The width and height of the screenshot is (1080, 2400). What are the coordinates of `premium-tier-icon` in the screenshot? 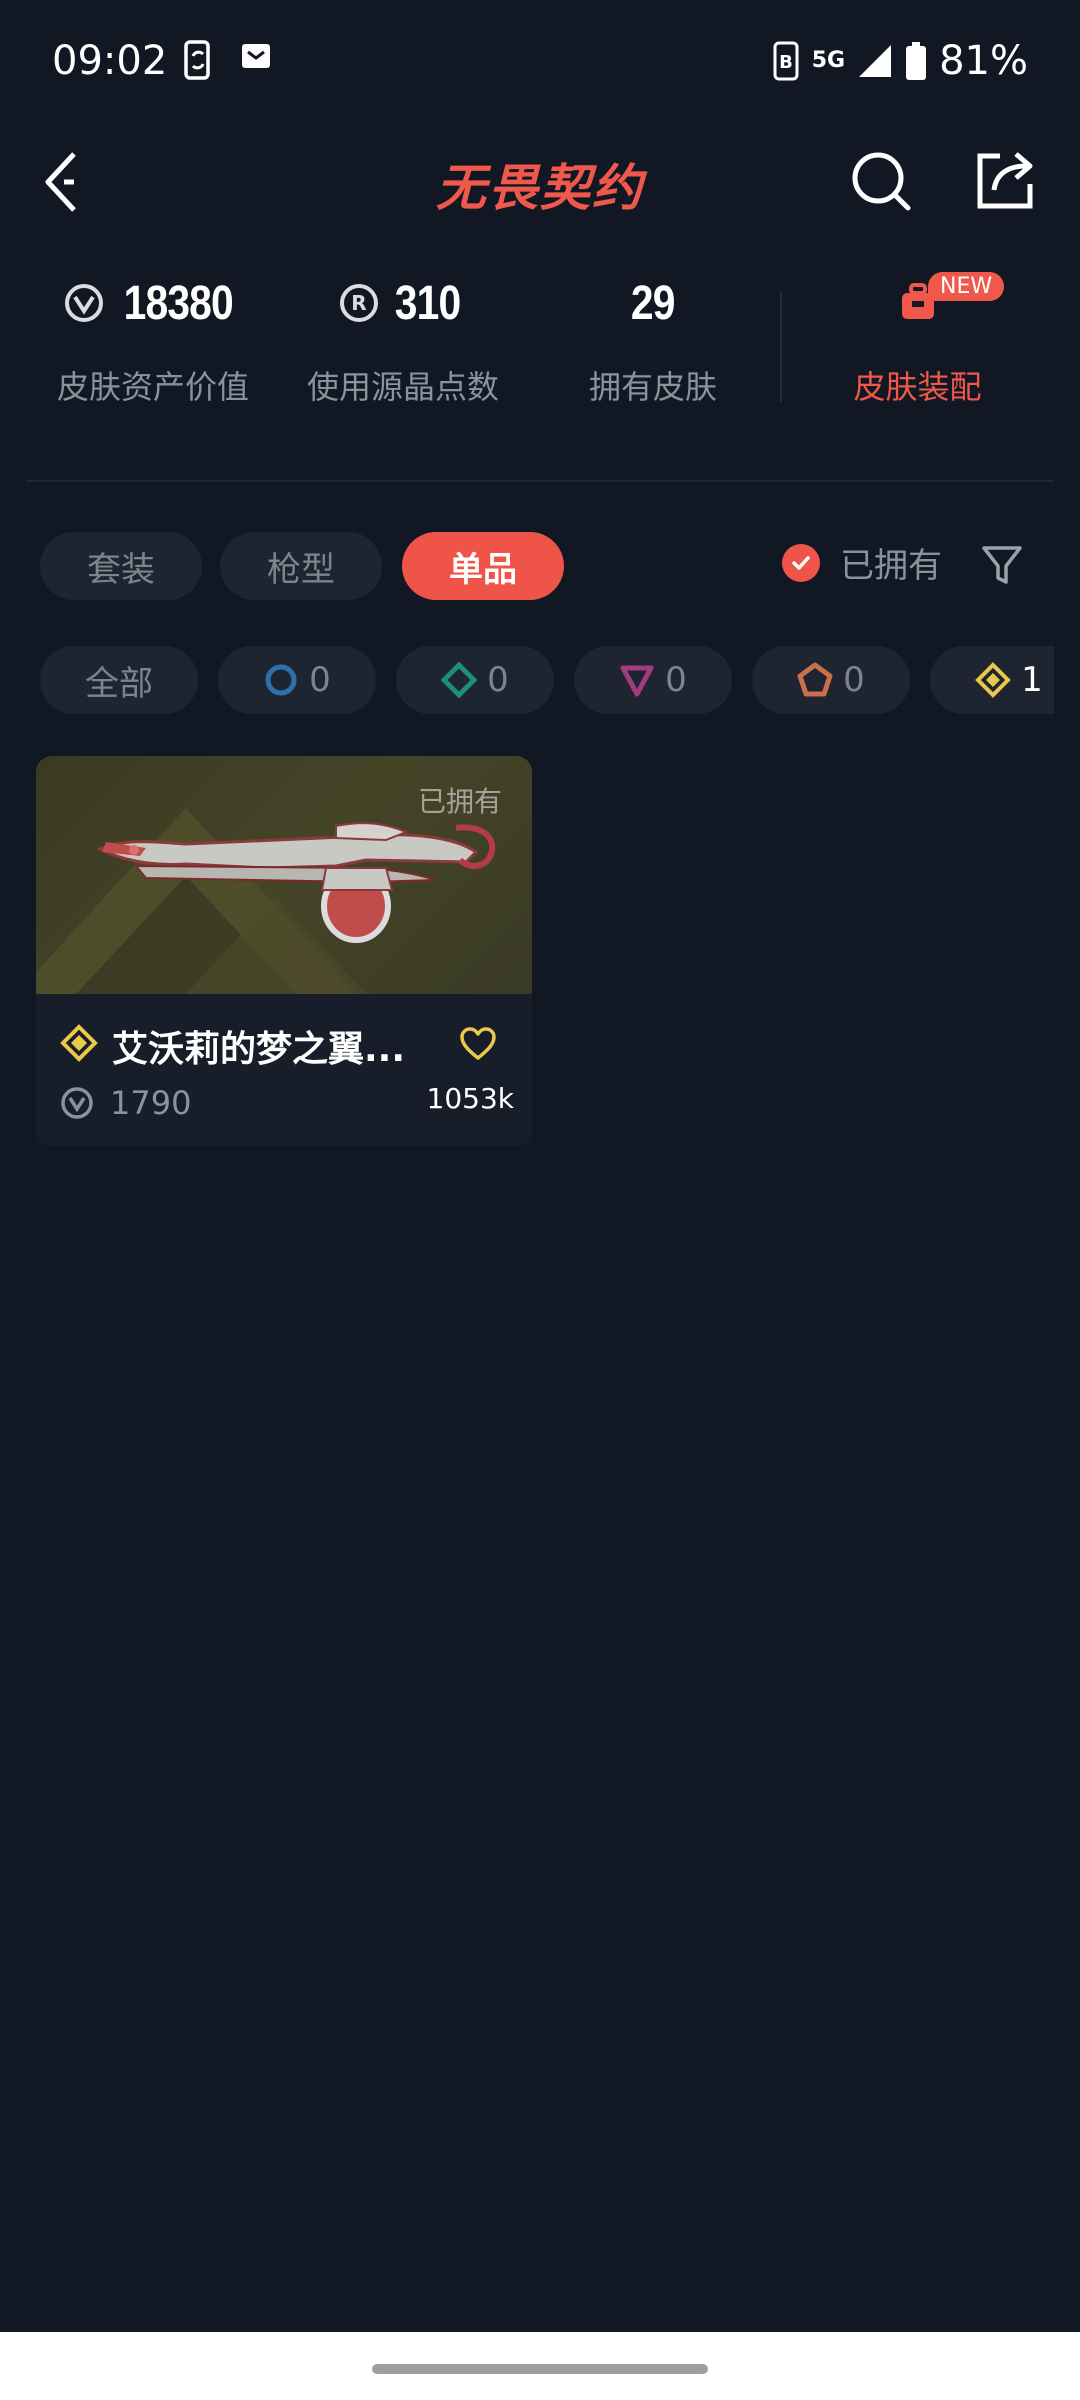 It's located at (637, 681).